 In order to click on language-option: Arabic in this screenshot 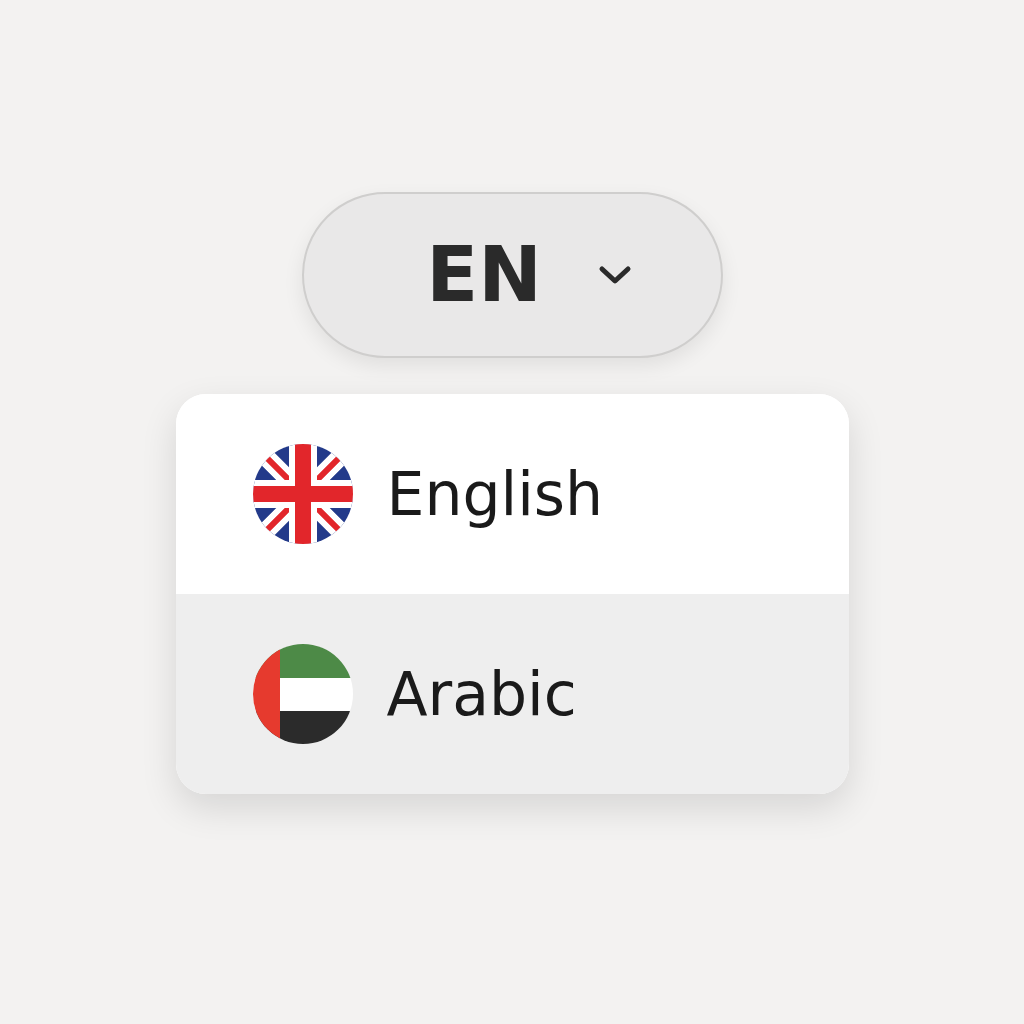, I will do `click(512, 694)`.